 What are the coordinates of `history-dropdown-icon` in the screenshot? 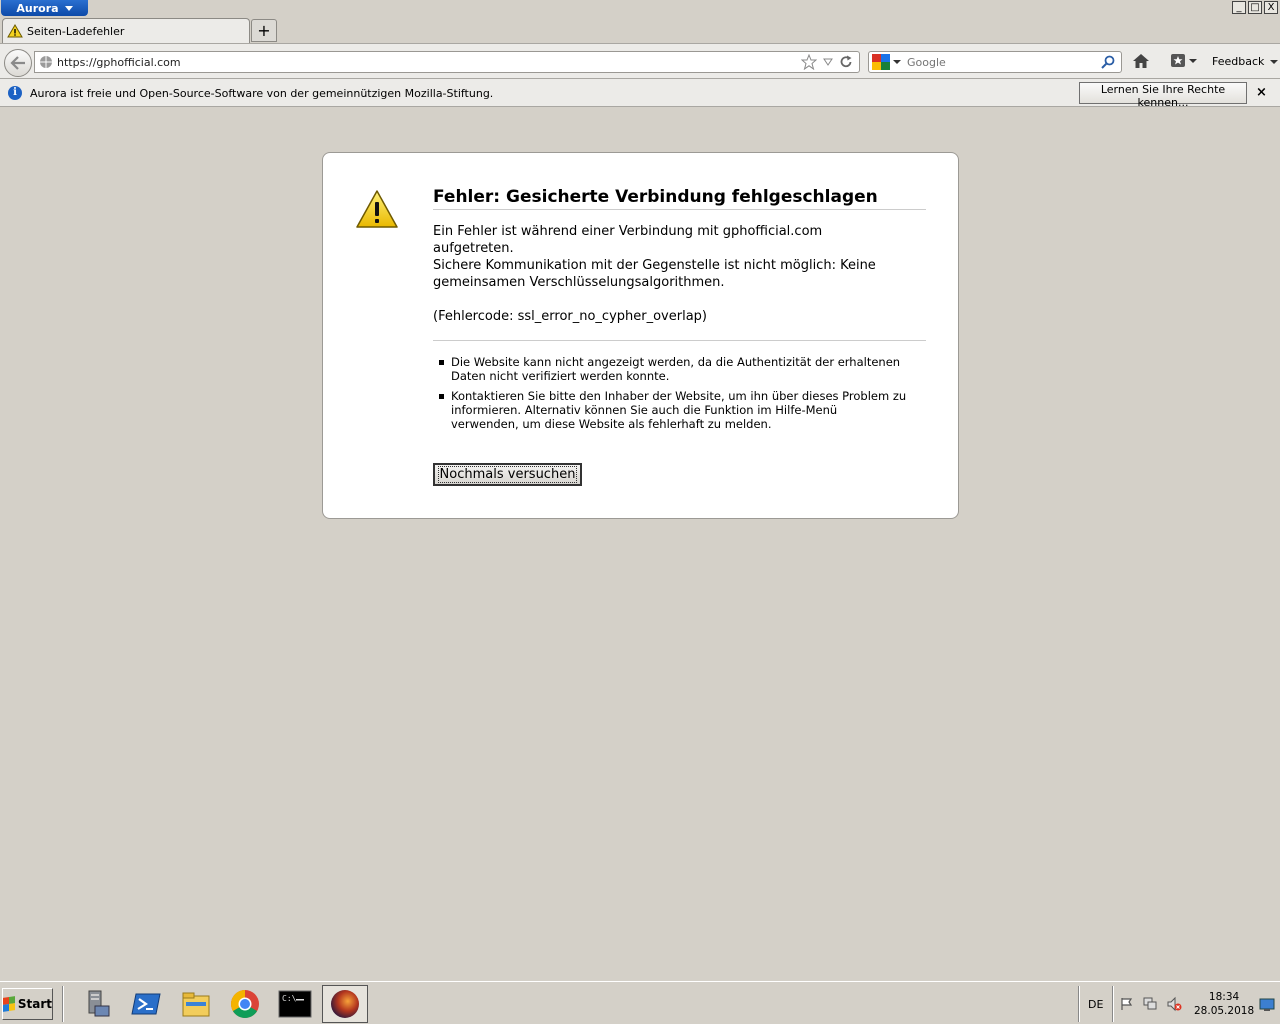 It's located at (828, 62).